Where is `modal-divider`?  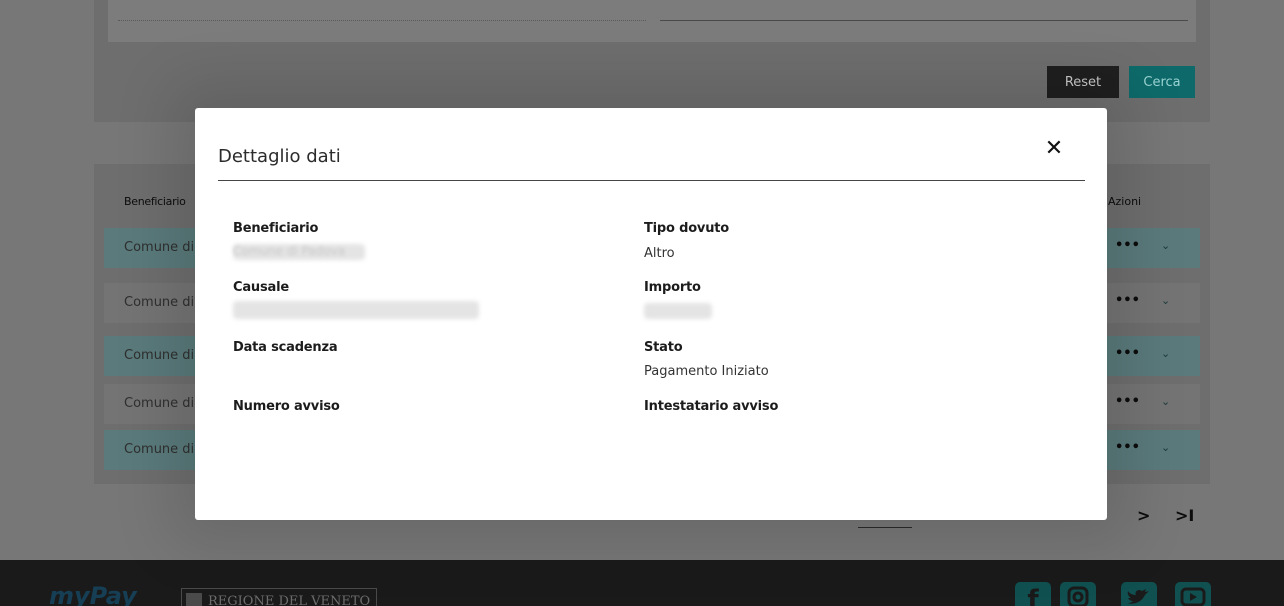
modal-divider is located at coordinates (651, 180).